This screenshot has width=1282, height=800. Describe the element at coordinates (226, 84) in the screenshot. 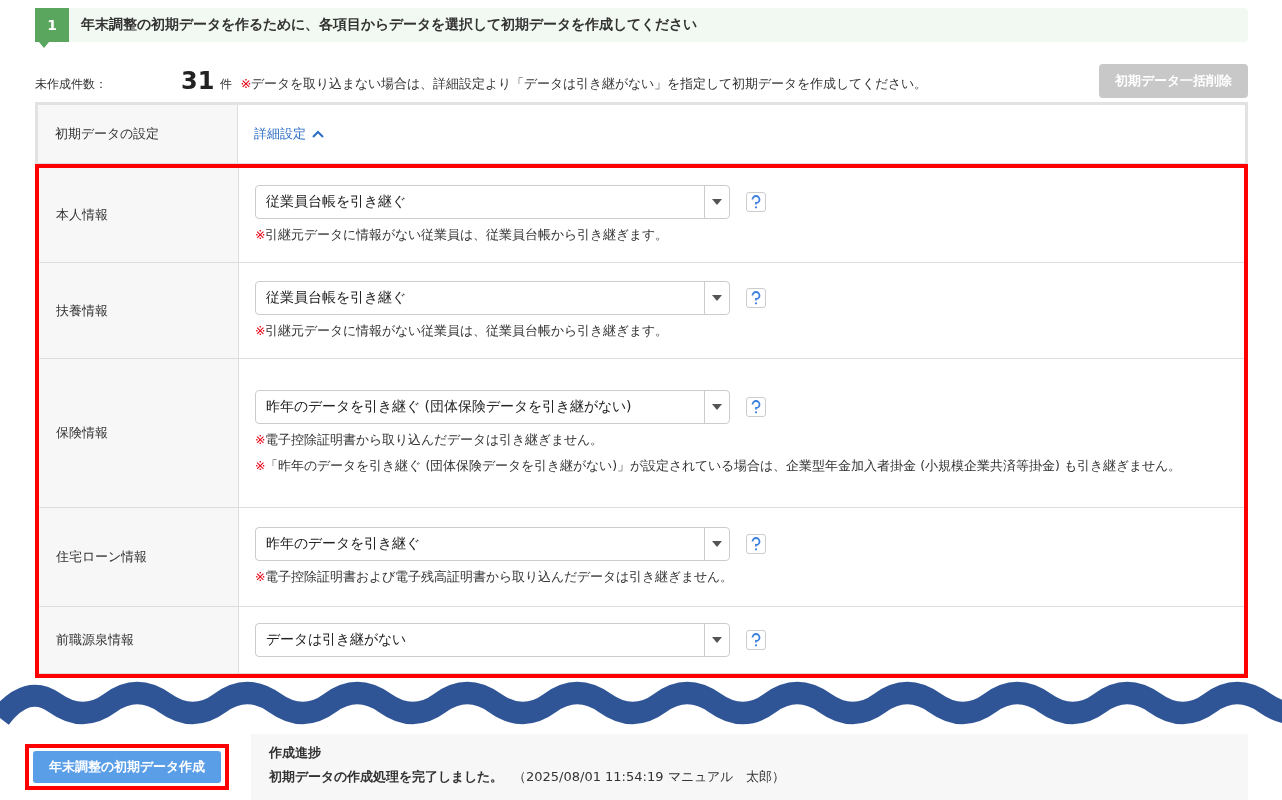

I see `count-unit: 件` at that location.